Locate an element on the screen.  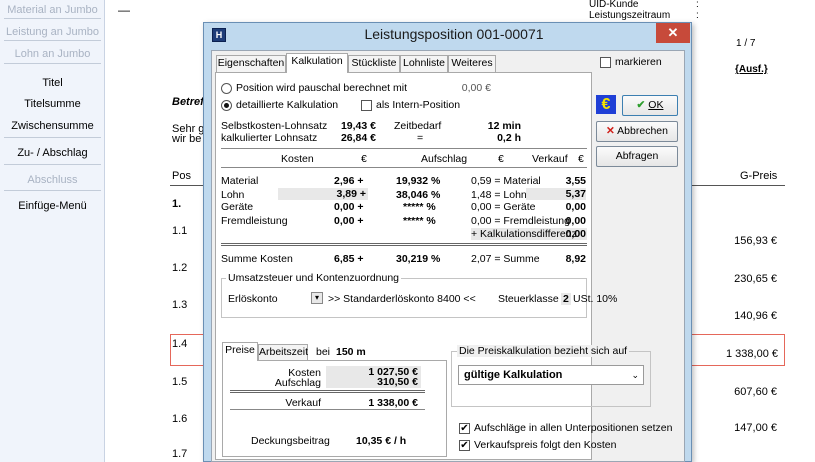
column-header-pos: Pos is located at coordinates (181, 176).